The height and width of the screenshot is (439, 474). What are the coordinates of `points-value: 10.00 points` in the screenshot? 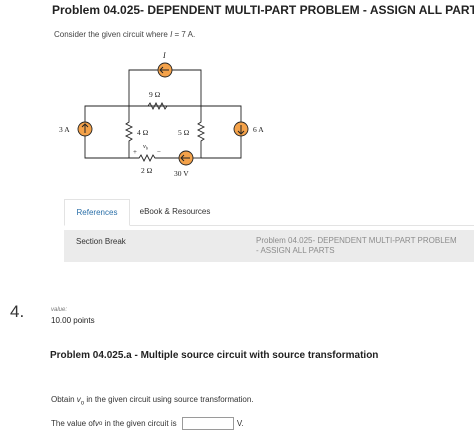 It's located at (73, 320).